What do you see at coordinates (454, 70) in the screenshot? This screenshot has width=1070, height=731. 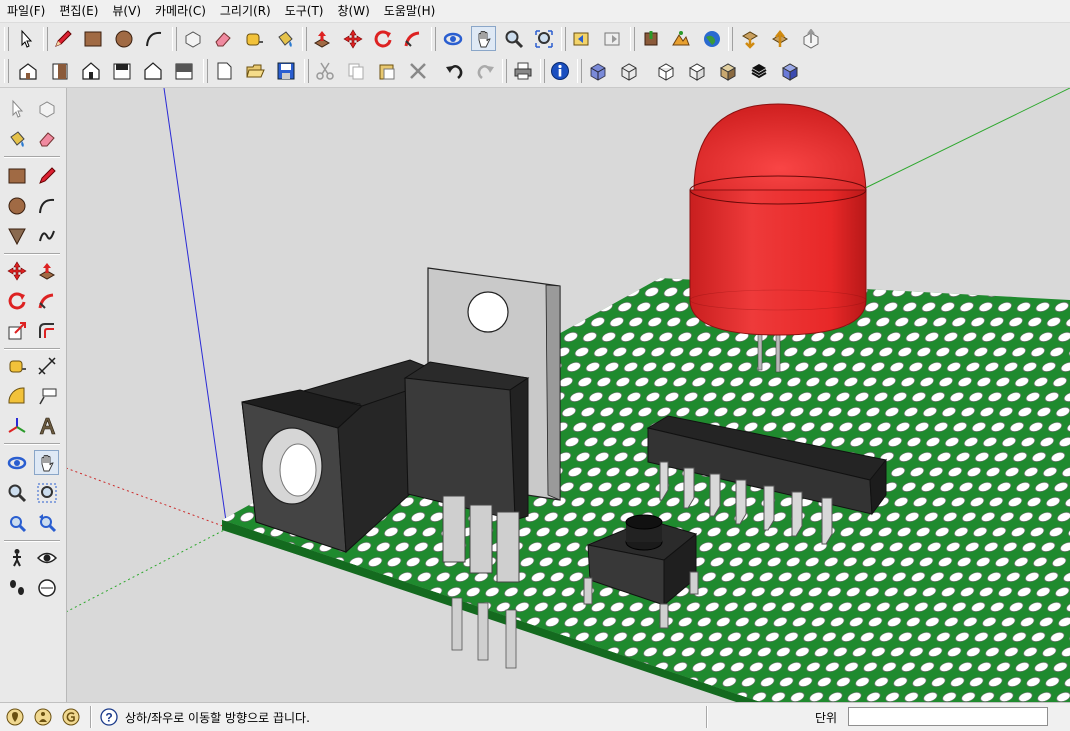 I see `undo-button` at bounding box center [454, 70].